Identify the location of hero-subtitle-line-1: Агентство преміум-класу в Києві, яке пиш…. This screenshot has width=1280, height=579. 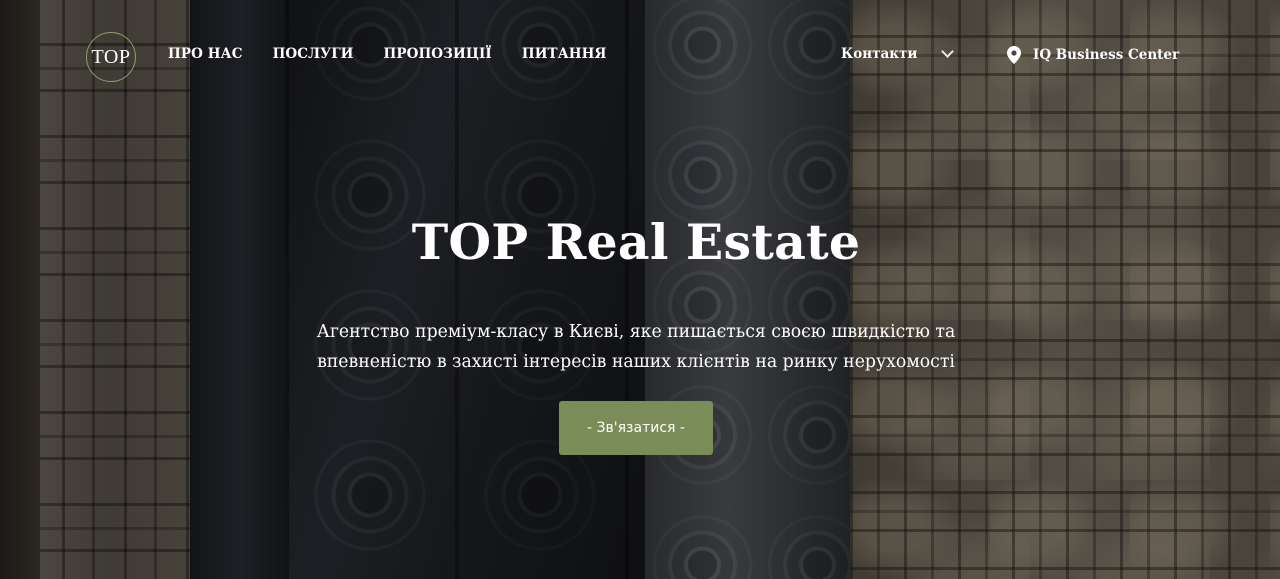
(636, 332).